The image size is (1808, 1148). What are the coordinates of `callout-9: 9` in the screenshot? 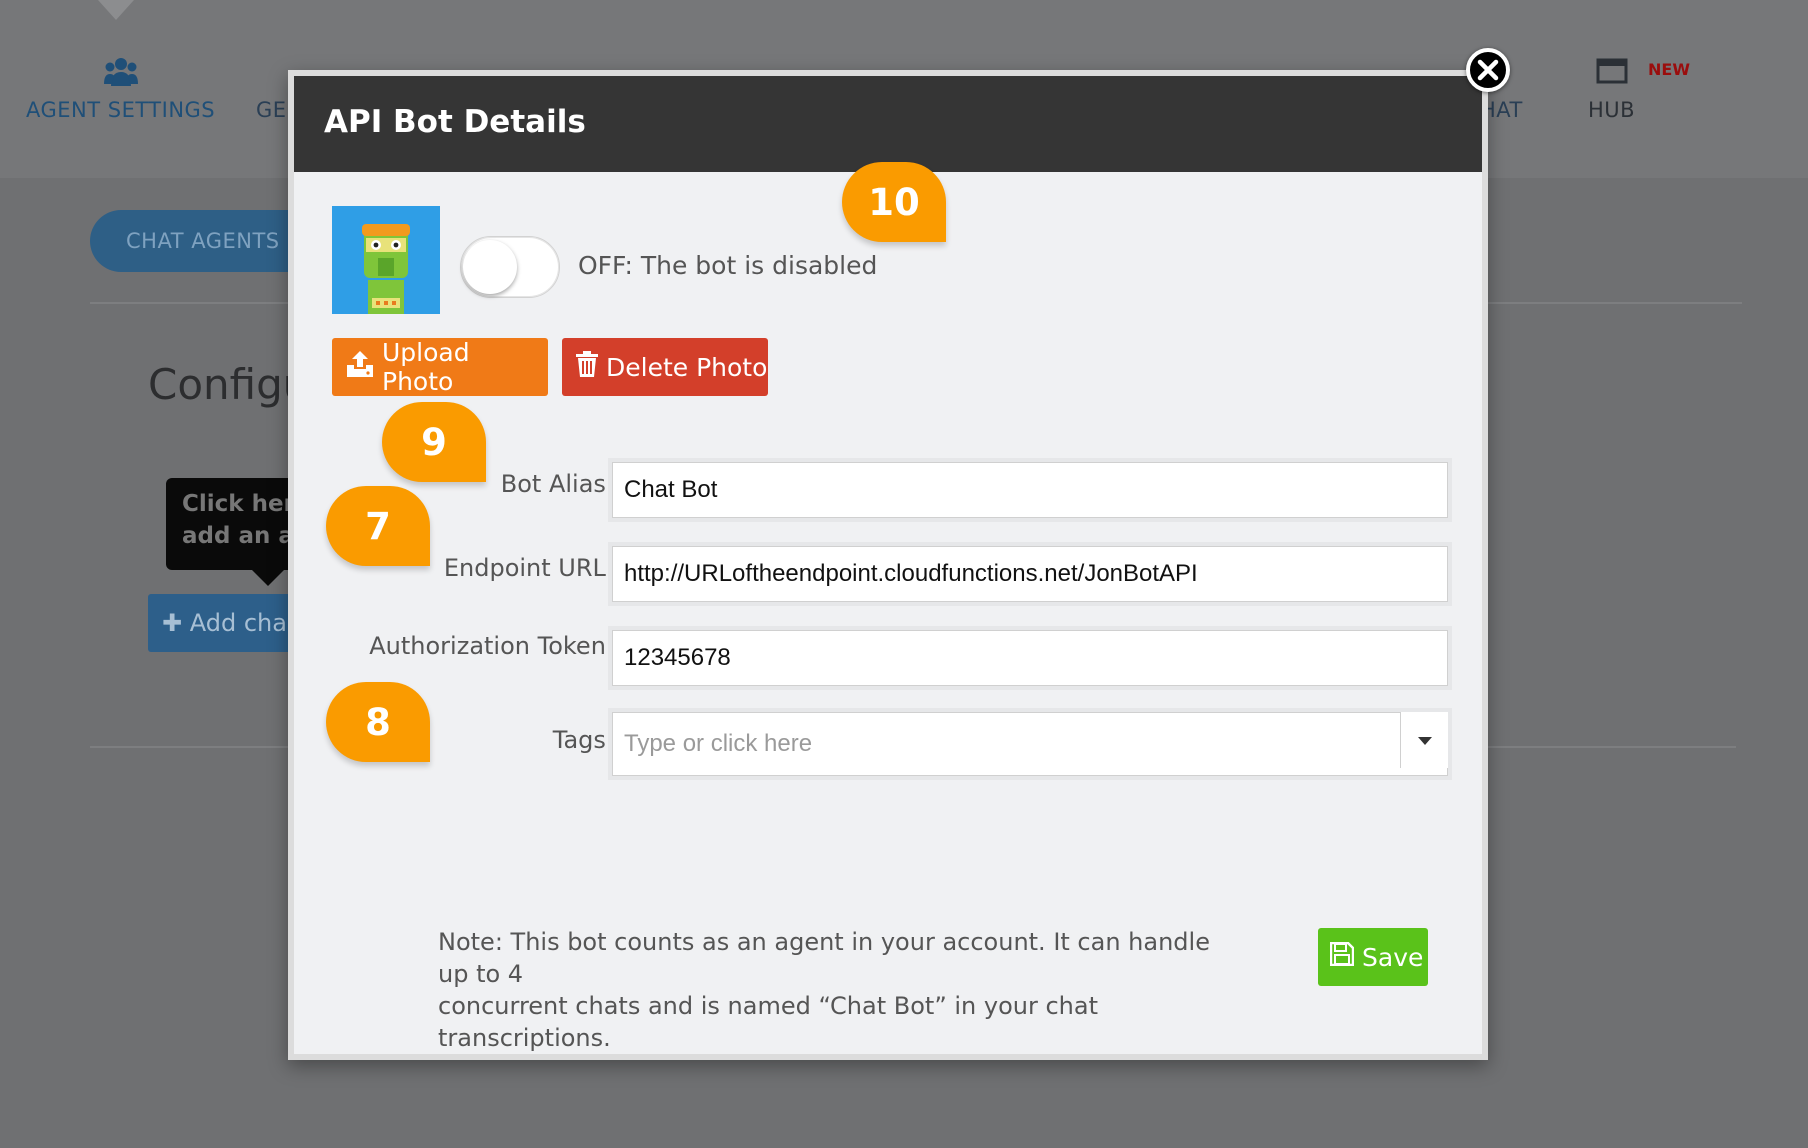 It's located at (434, 442).